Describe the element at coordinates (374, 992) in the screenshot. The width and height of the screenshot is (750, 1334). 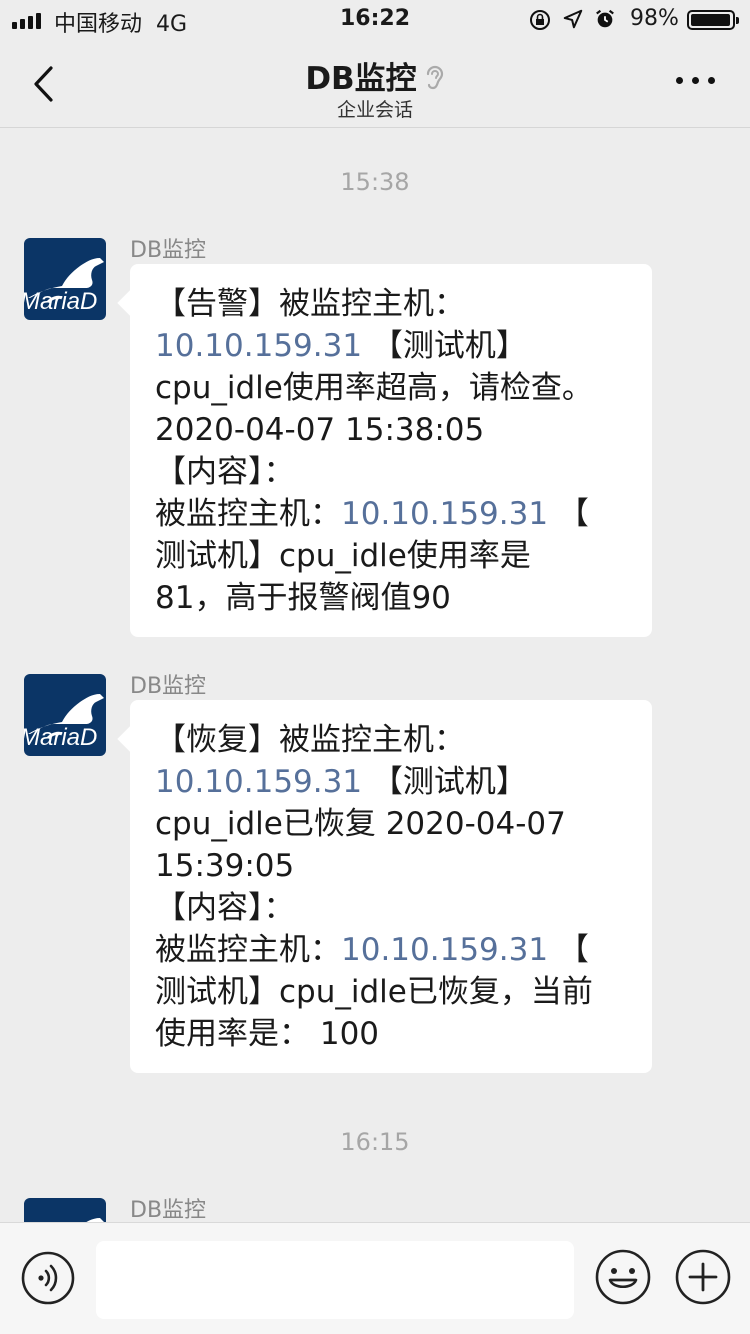
I see `message-text: 测试机】cpu_idle已恢复，当前` at that location.